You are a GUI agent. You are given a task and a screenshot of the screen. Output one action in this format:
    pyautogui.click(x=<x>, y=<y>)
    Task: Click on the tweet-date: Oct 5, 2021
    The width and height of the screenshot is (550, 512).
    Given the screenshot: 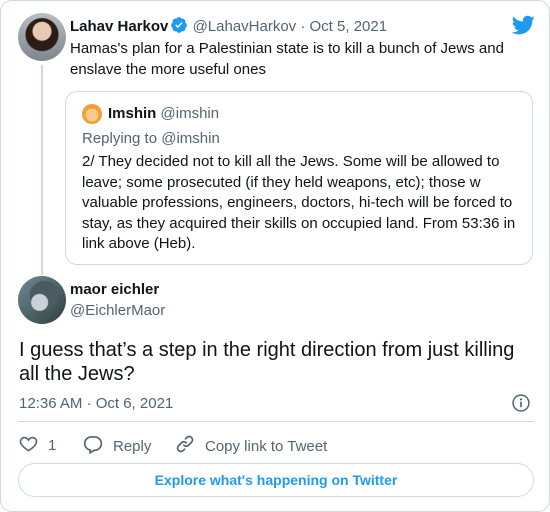 What is the action you would take?
    pyautogui.click(x=349, y=26)
    